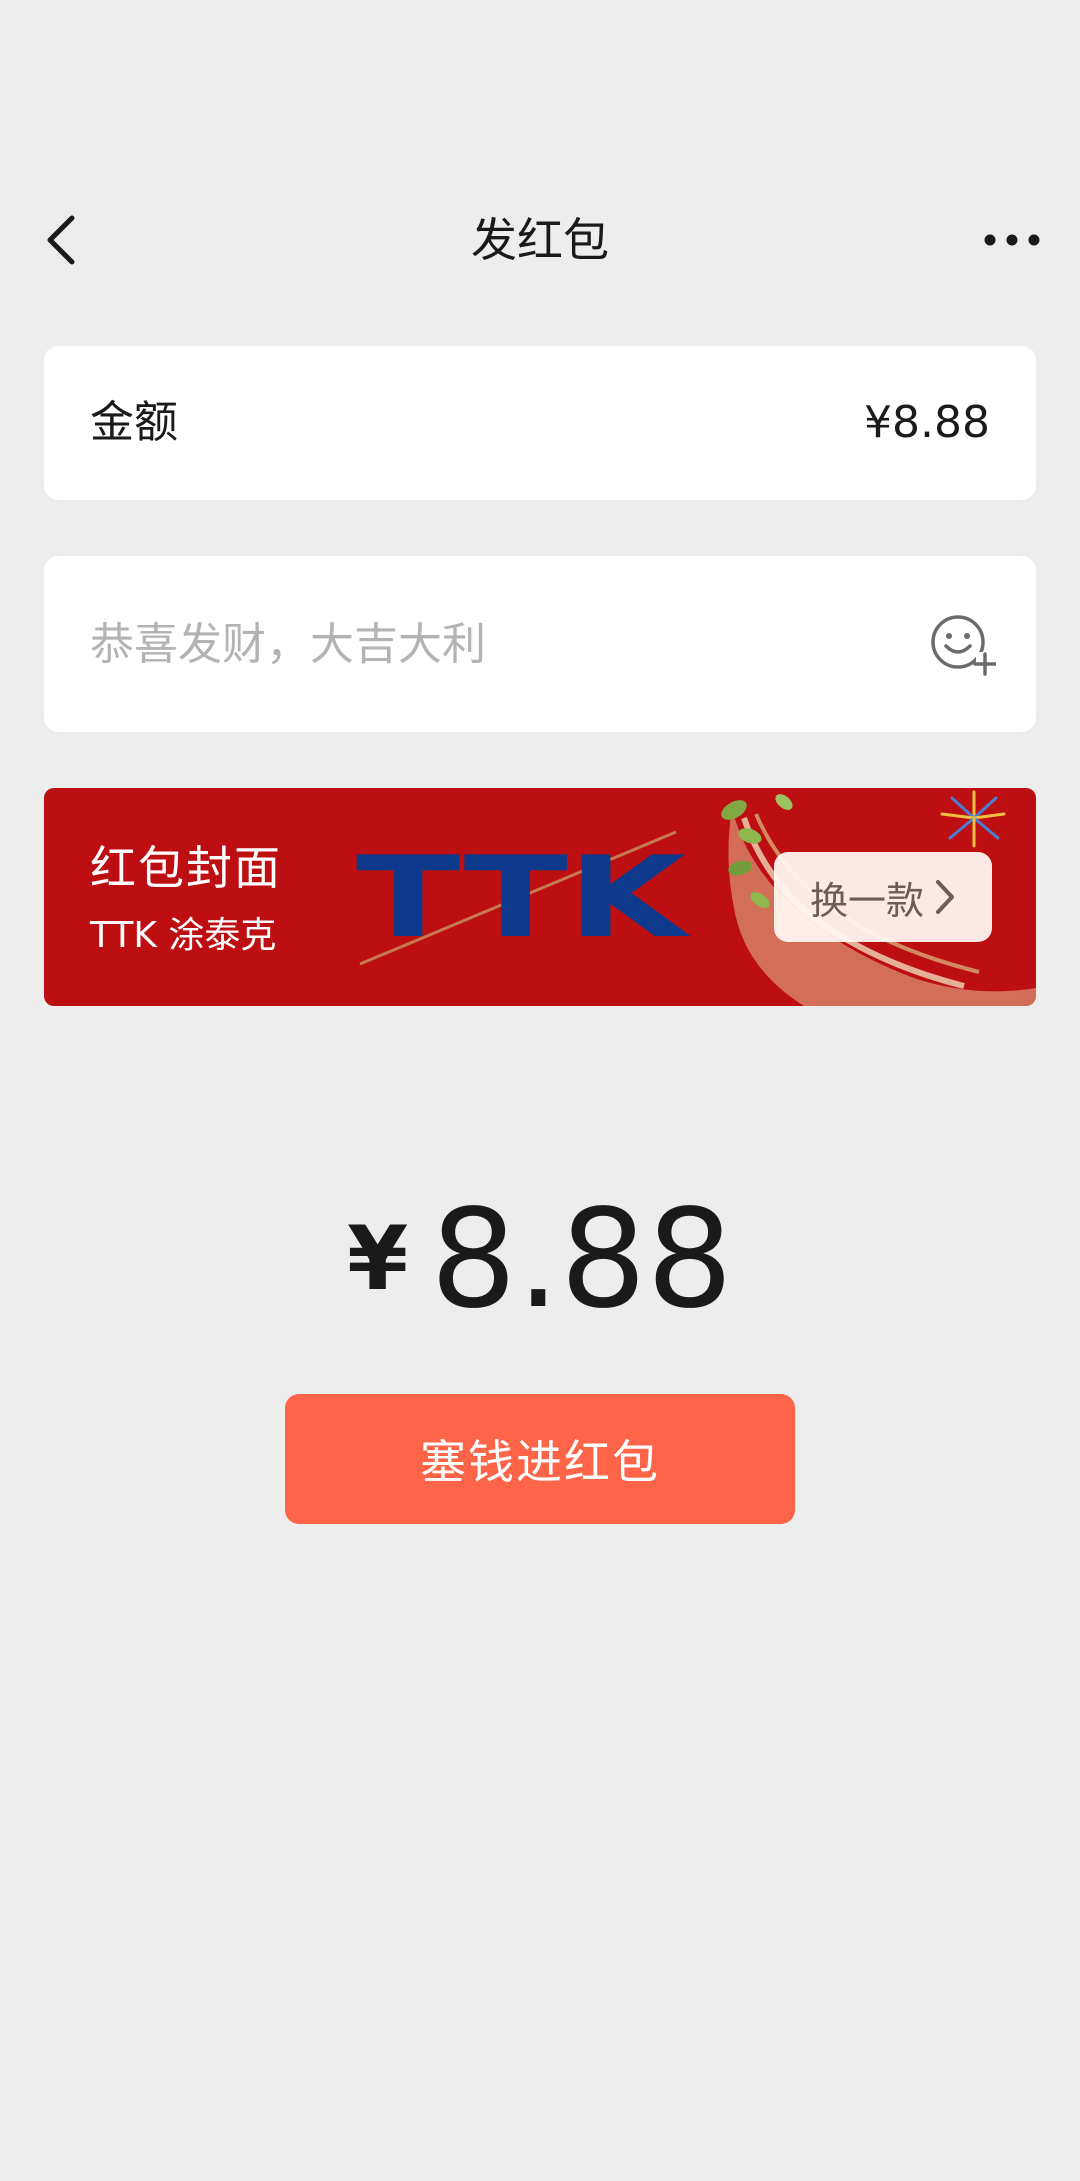 The width and height of the screenshot is (1080, 2181). What do you see at coordinates (490, 644) in the screenshot?
I see `greeting-input` at bounding box center [490, 644].